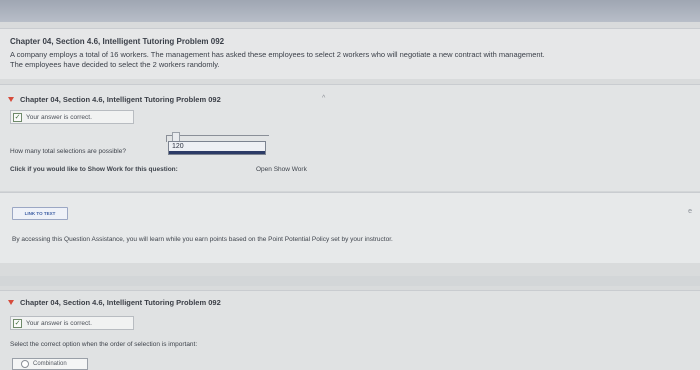  Describe the element at coordinates (59, 323) in the screenshot. I see `q2-status-text: Your answer is correct.` at that location.